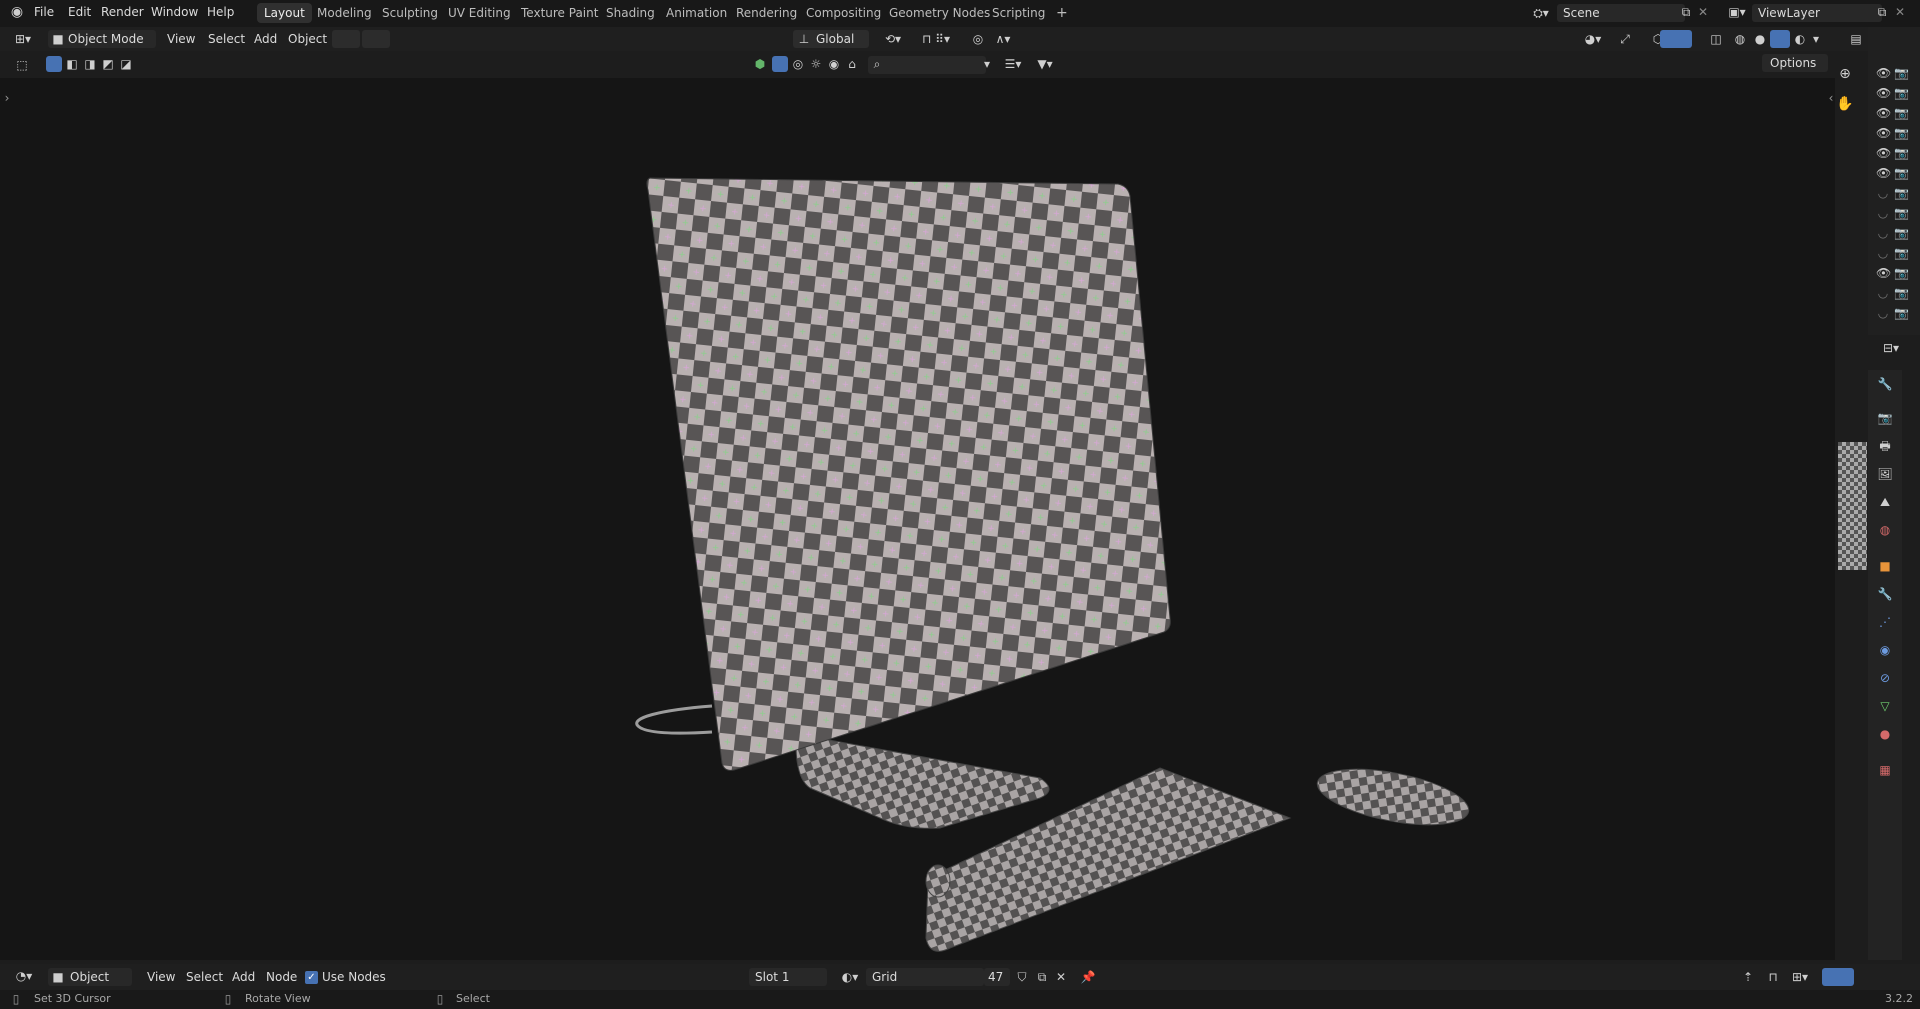 The image size is (1920, 1009). Describe the element at coordinates (90, 64) in the screenshot. I see `select-subtract-icon: ◨` at that location.